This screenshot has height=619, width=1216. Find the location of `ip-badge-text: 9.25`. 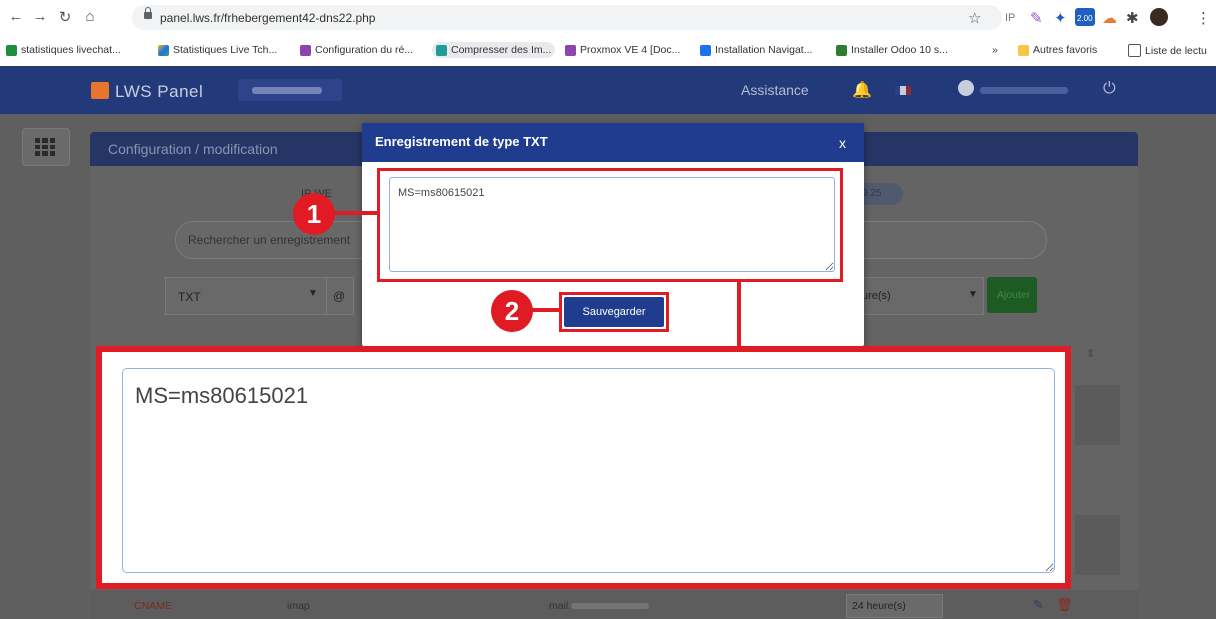

ip-badge-text: 9.25 is located at coordinates (872, 193).